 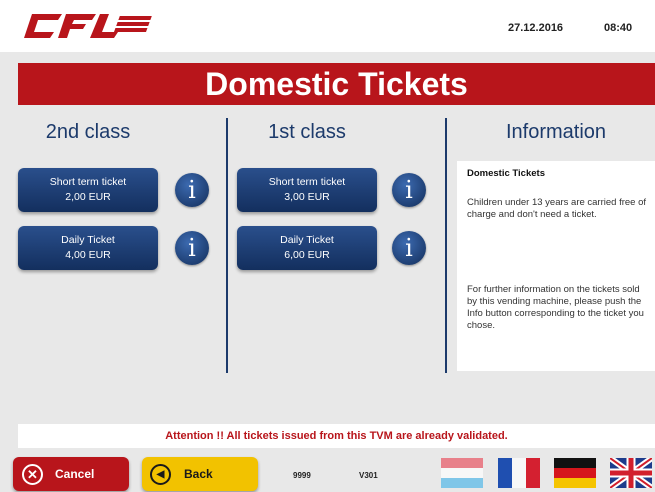 What do you see at coordinates (462, 473) in the screenshot?
I see `luxembourg-flag-icon` at bounding box center [462, 473].